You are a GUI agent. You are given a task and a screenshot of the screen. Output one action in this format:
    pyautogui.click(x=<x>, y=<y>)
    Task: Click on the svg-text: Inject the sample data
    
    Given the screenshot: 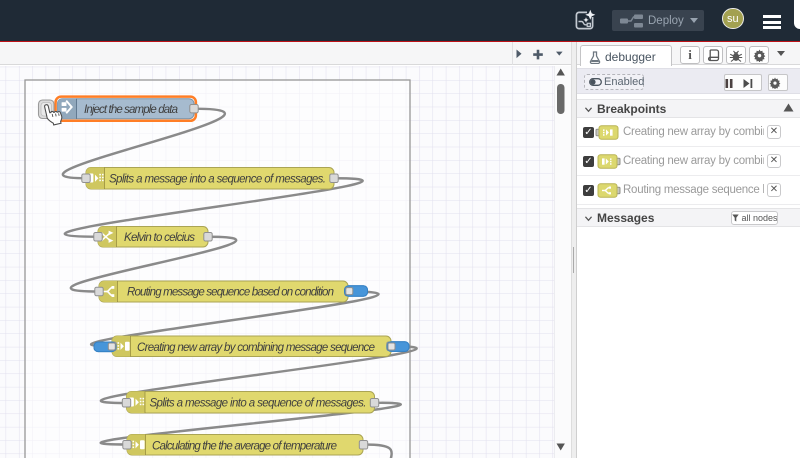 What is the action you would take?
    pyautogui.click(x=131, y=110)
    